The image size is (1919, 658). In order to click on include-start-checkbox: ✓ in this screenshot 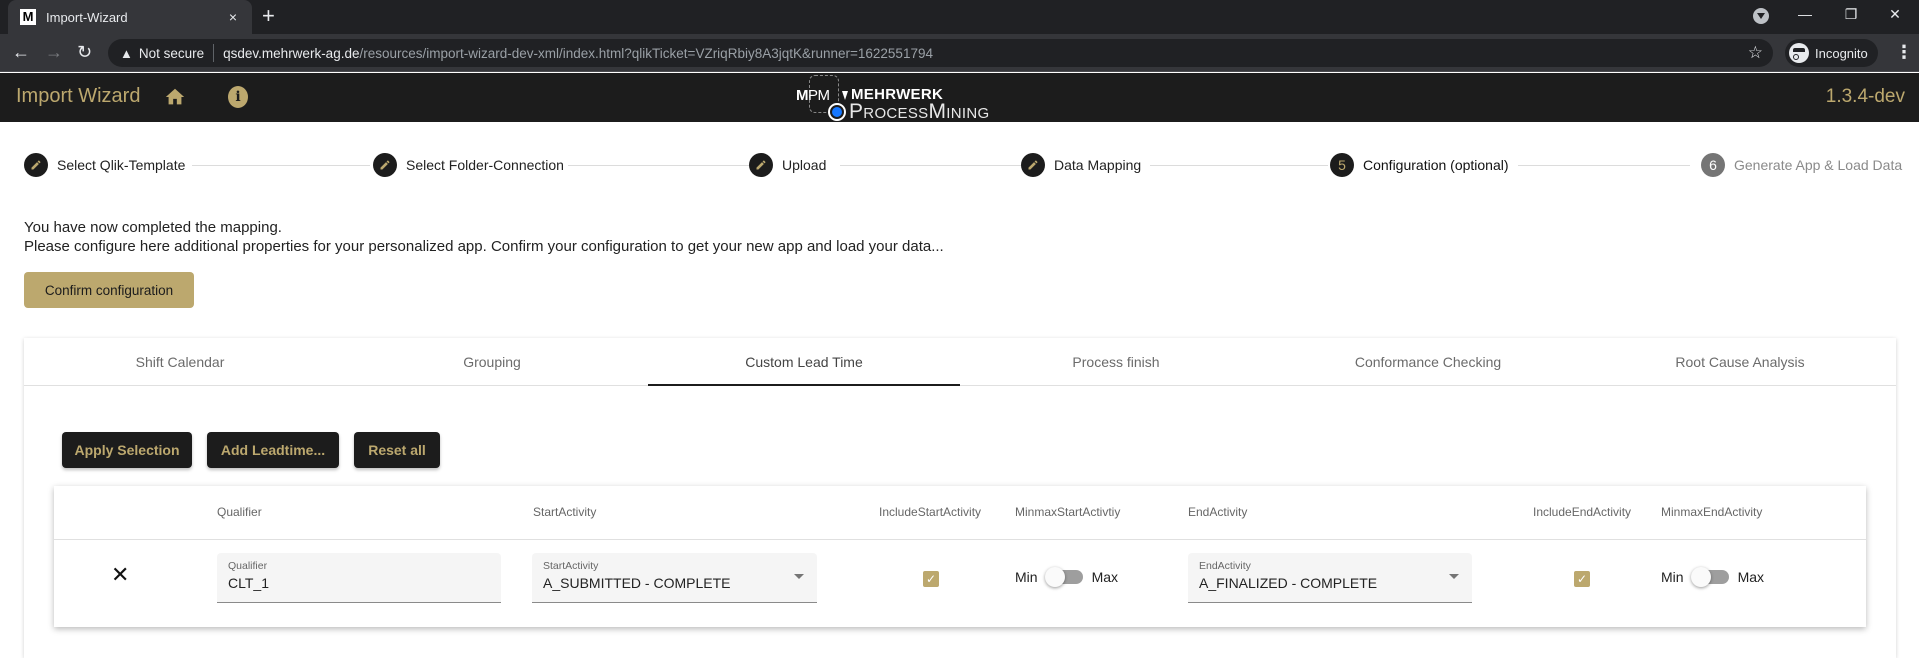, I will do `click(931, 579)`.